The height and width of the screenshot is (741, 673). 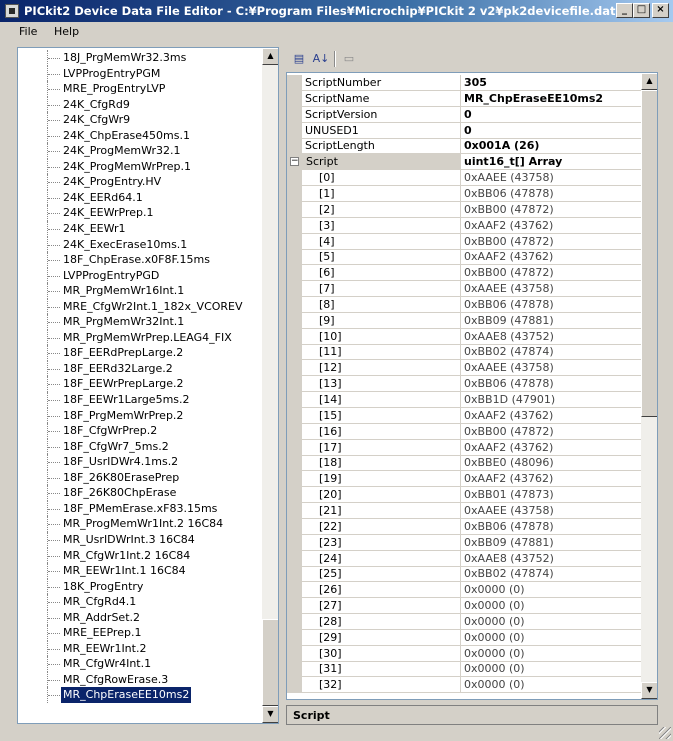 I want to click on array-item-row: [26] 0x0000 (0), so click(x=464, y=590).